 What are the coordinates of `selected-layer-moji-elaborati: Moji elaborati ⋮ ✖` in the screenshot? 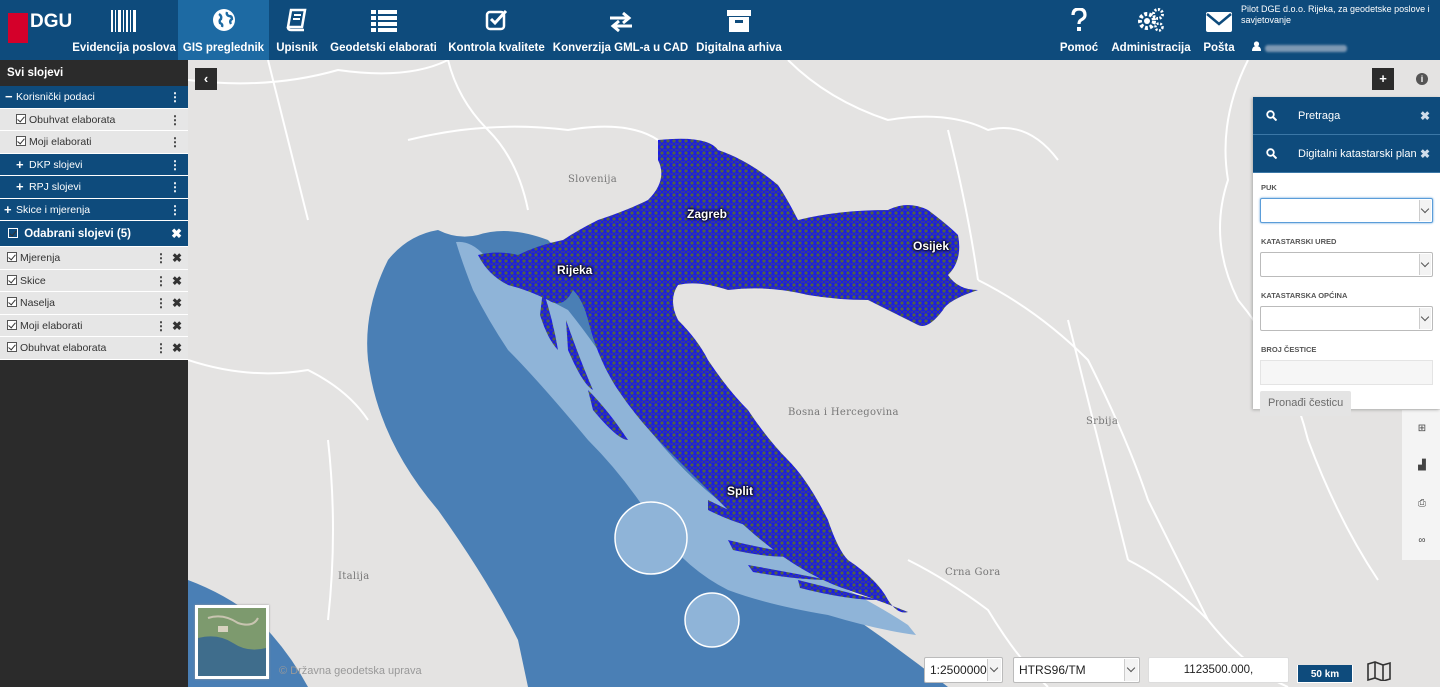 It's located at (94, 325).